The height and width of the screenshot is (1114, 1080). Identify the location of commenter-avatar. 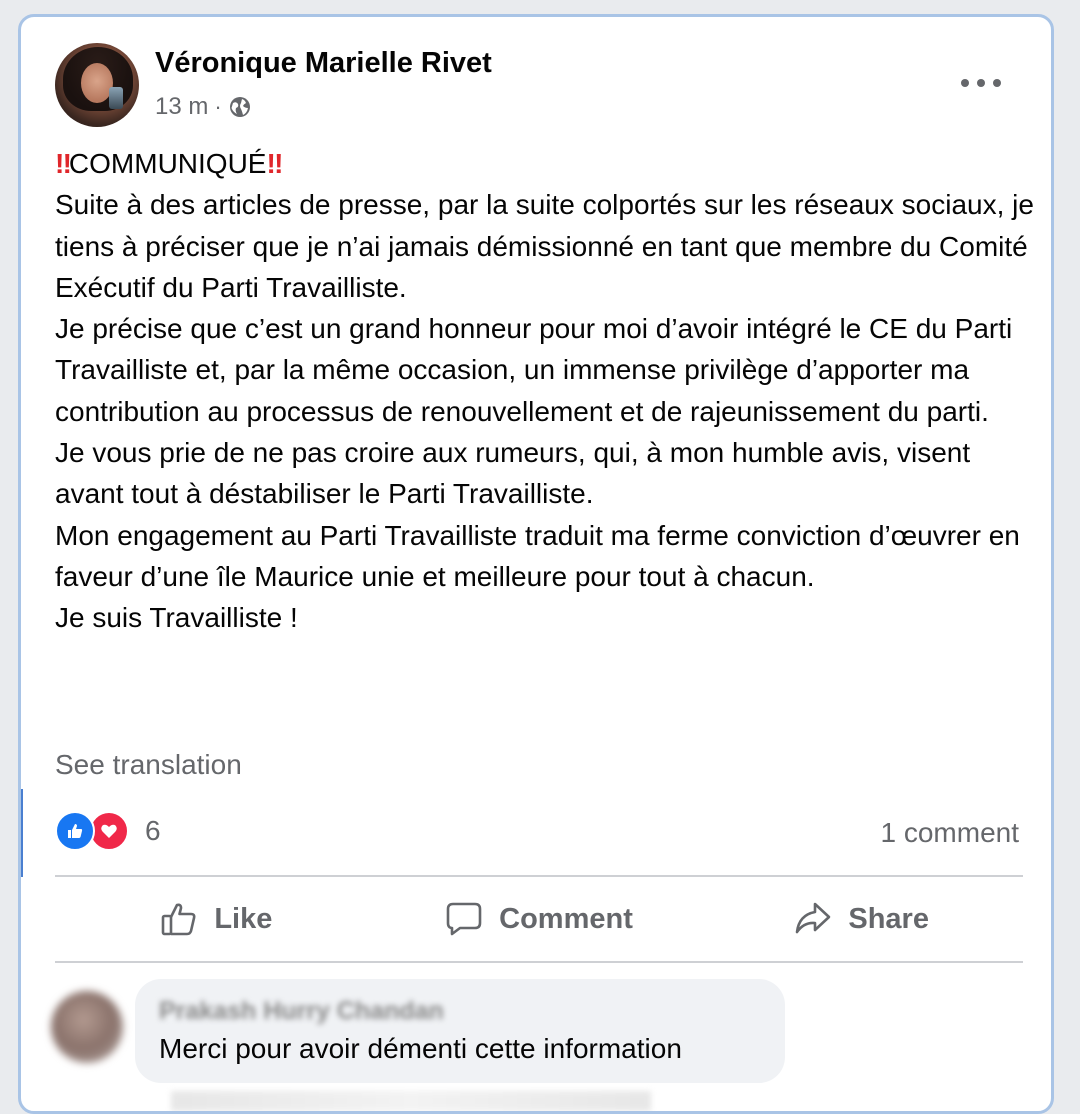
(87, 1027).